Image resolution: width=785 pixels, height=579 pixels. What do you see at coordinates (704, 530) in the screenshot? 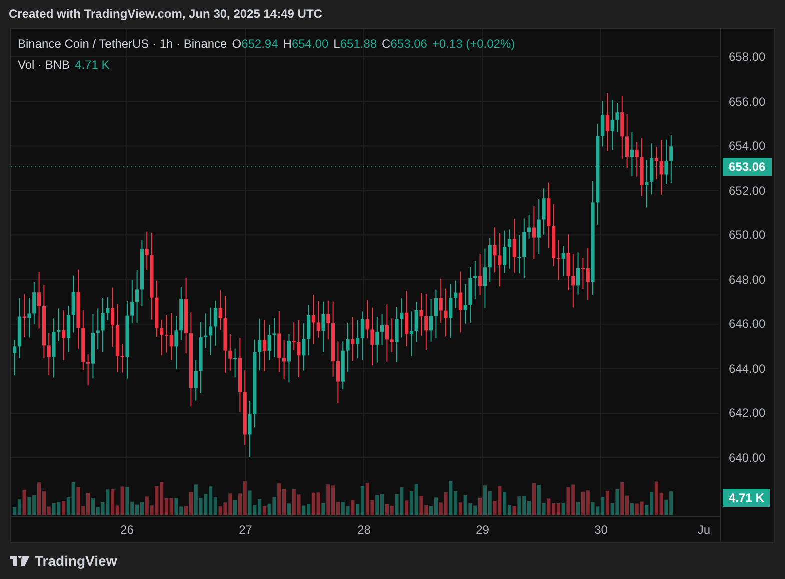
I see `time-axis-label: Ju` at bounding box center [704, 530].